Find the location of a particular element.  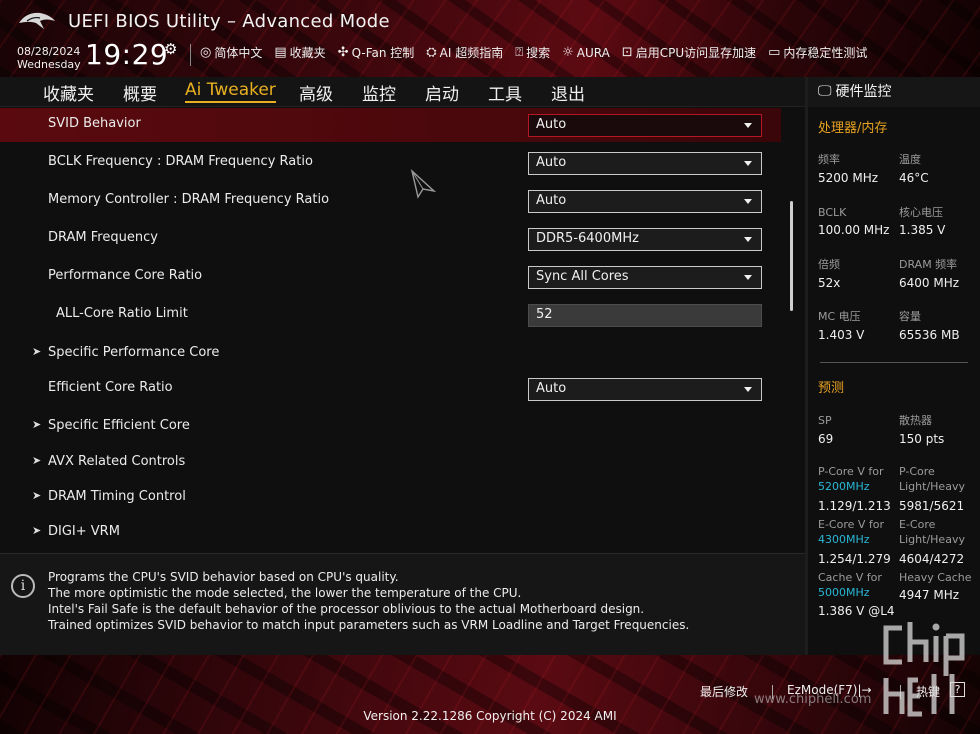

ecore-v-freq: 4300MHz is located at coordinates (844, 539).